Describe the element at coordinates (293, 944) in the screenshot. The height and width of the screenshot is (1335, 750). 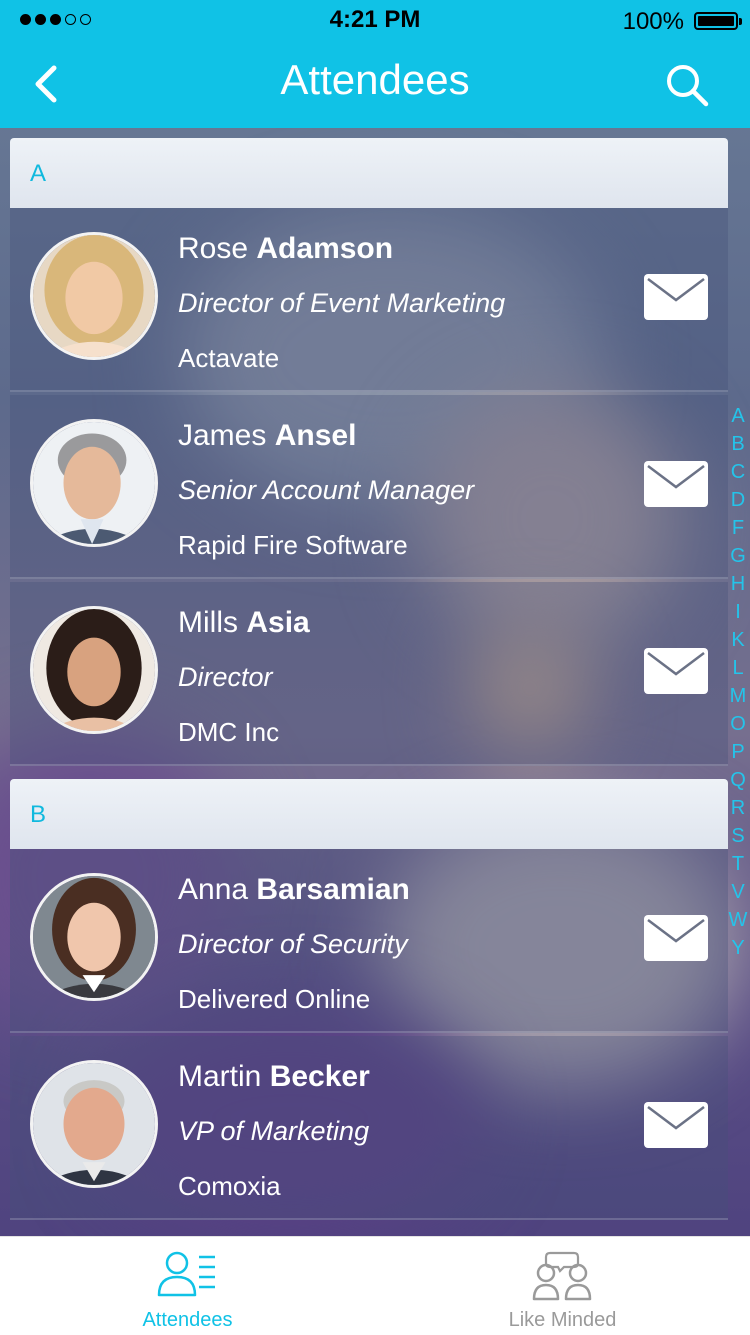
I see `attendee-title: Director of Security` at that location.